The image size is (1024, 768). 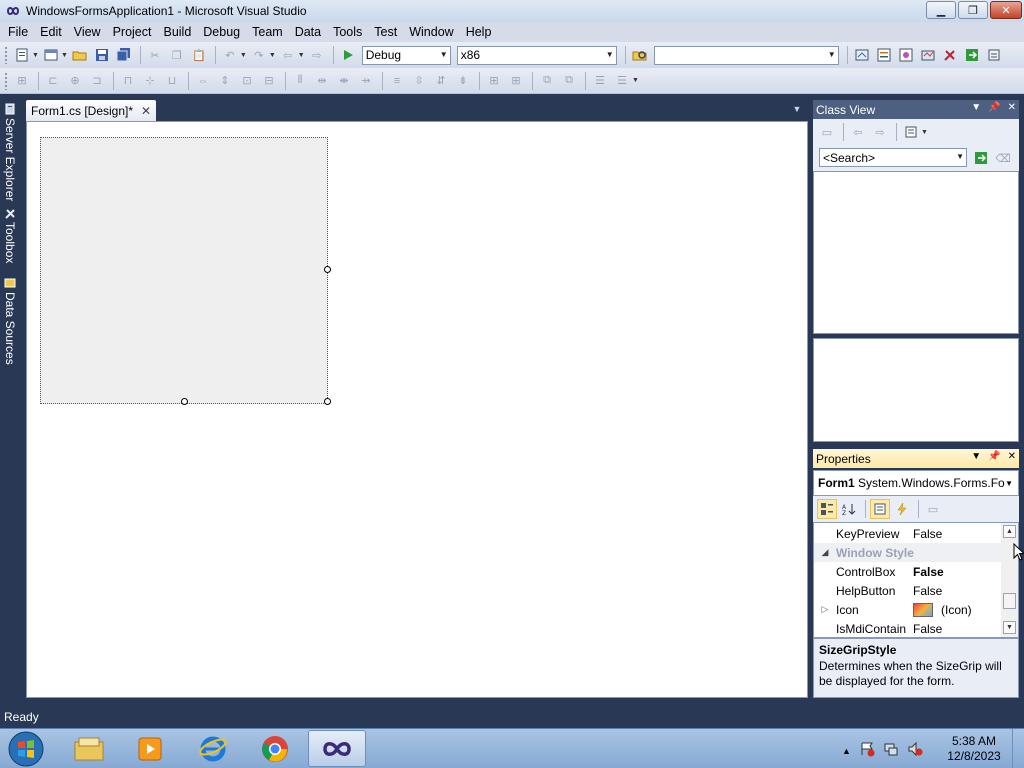 I want to click on show-hidden-icons-icon: ▲, so click(x=846, y=751).